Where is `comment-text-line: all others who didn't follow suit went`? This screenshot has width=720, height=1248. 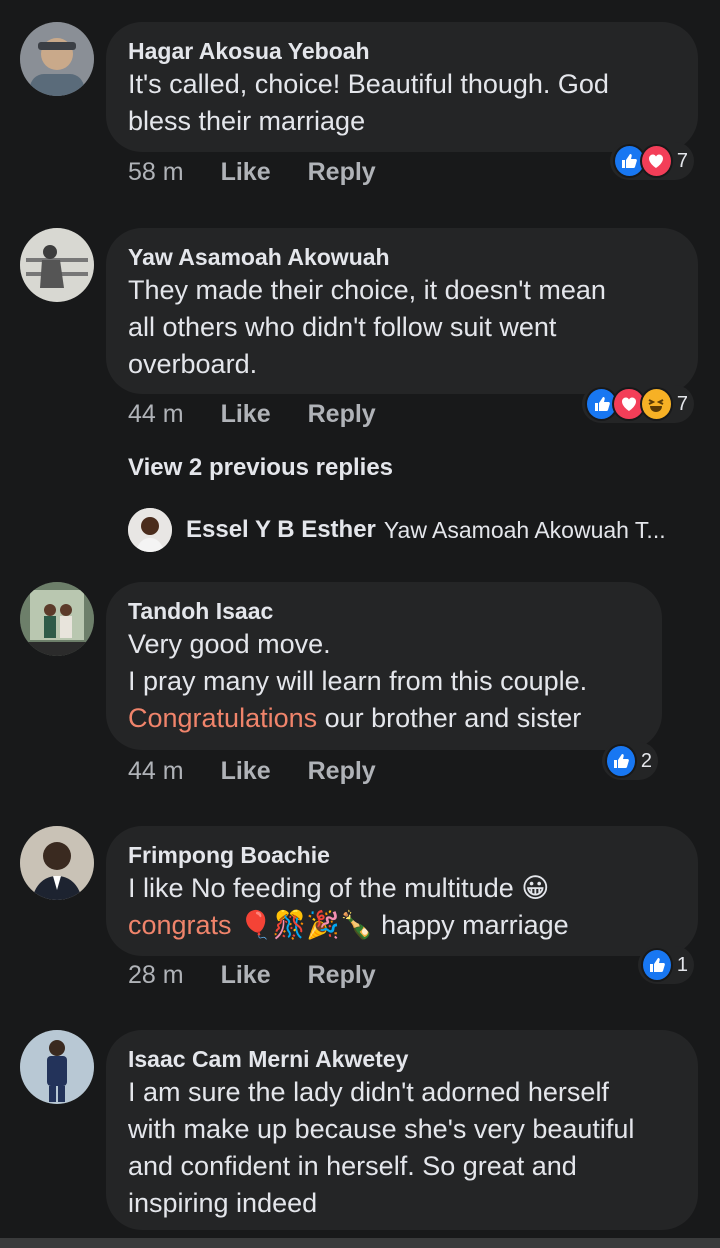
comment-text-line: all others who didn't follow suit went is located at coordinates (342, 327).